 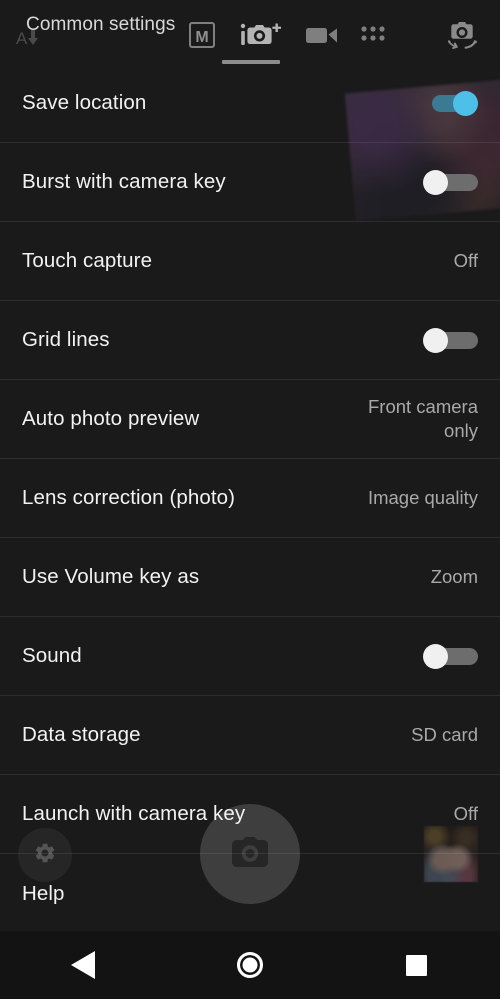 I want to click on setting-label: Lens correction (photo), so click(x=129, y=497).